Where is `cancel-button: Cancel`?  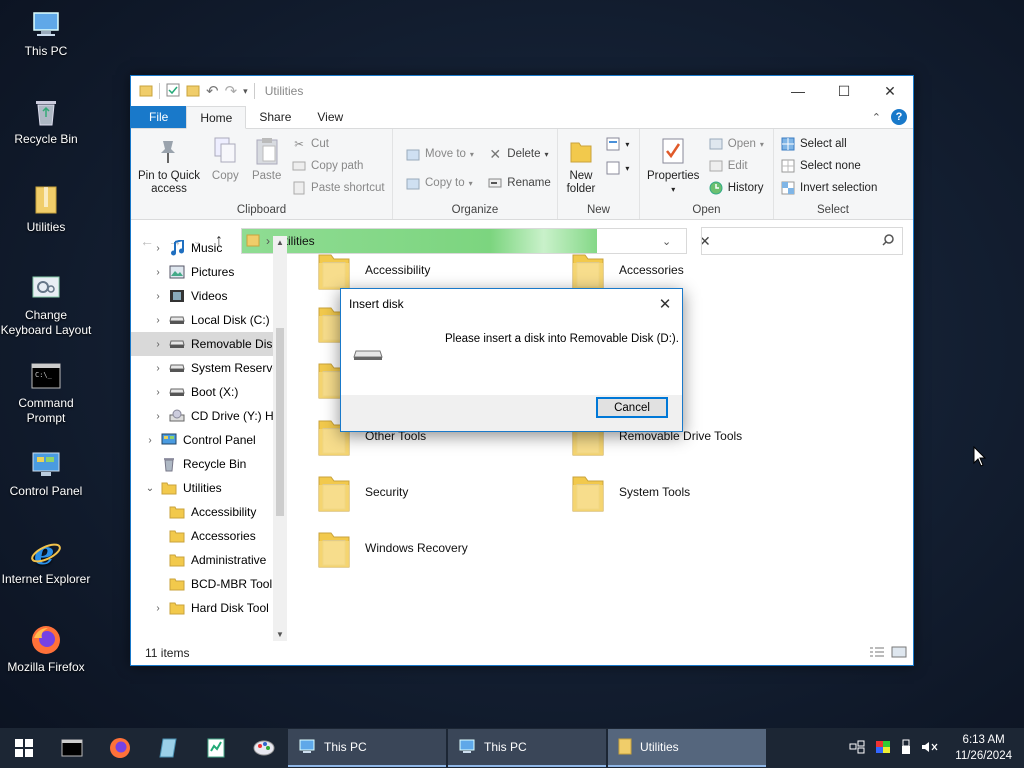
cancel-button: Cancel is located at coordinates (632, 407).